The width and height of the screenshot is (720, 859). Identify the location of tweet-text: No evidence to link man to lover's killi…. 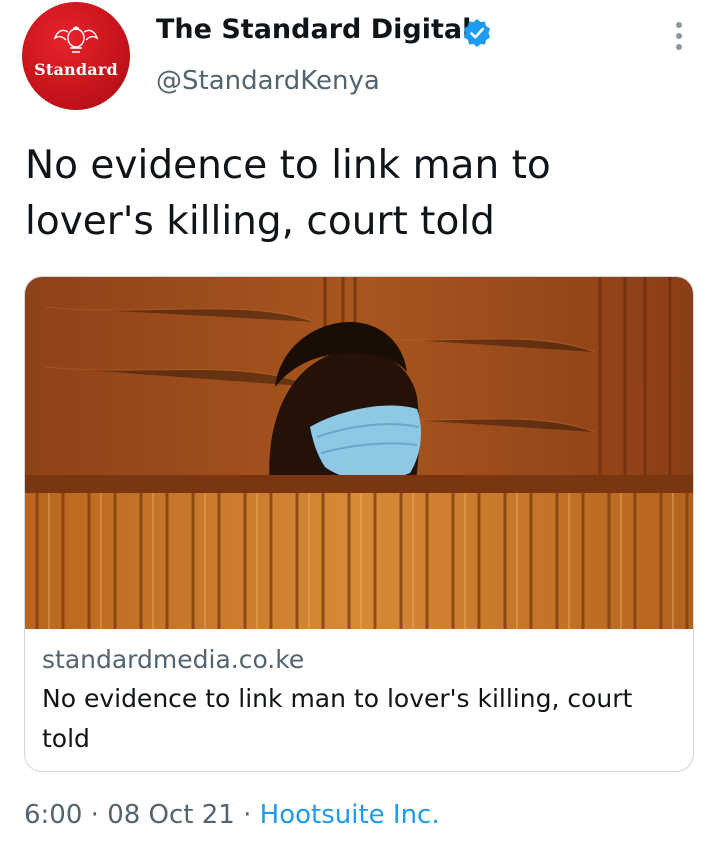
(288, 193).